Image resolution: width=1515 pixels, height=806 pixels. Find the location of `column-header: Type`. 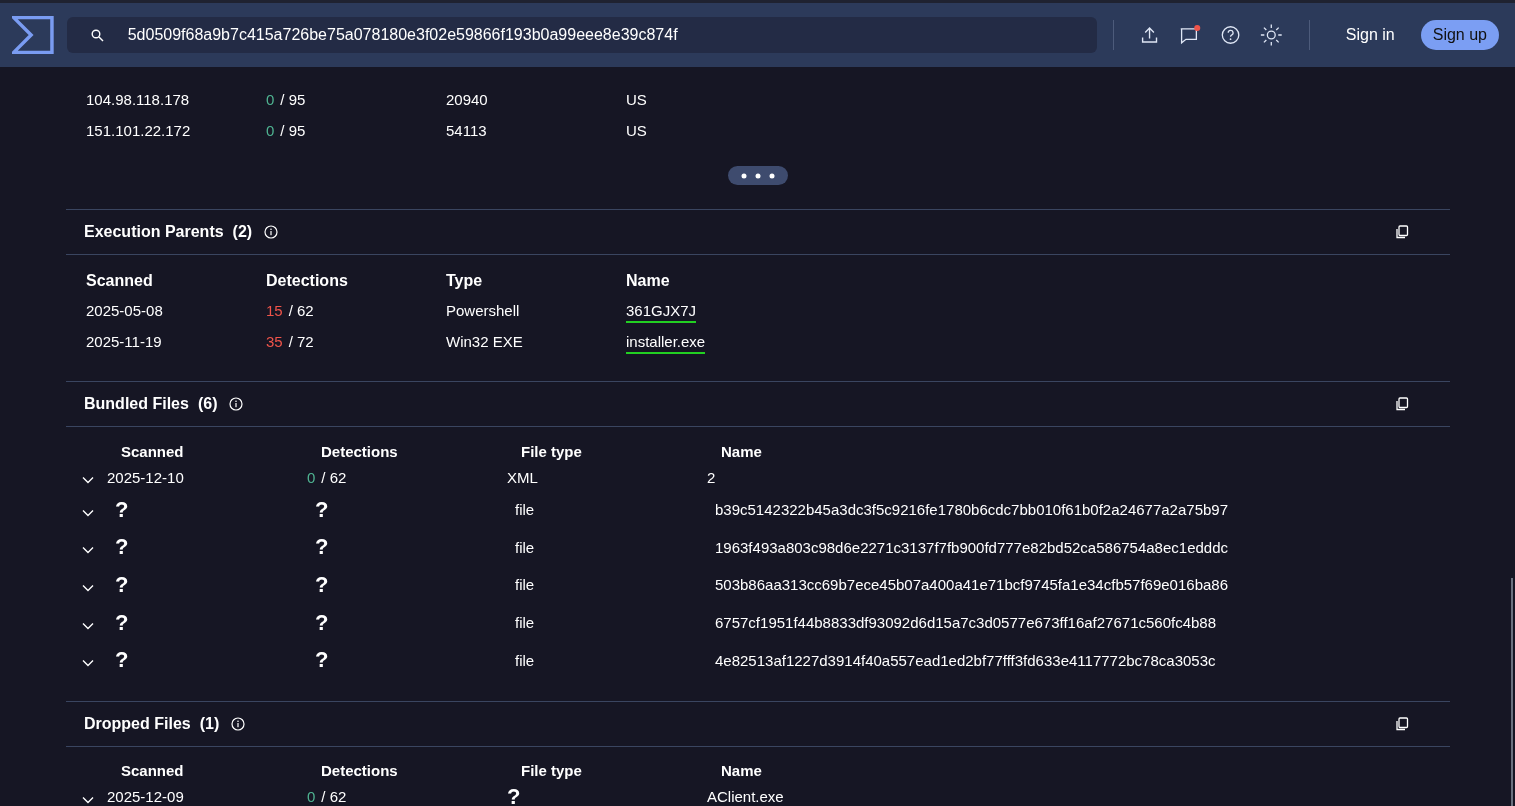

column-header: Type is located at coordinates (465, 281).